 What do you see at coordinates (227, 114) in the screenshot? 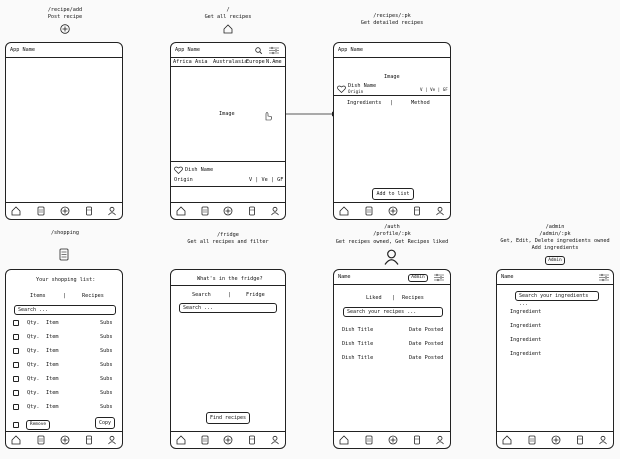
I see `recipe-image: Image` at bounding box center [227, 114].